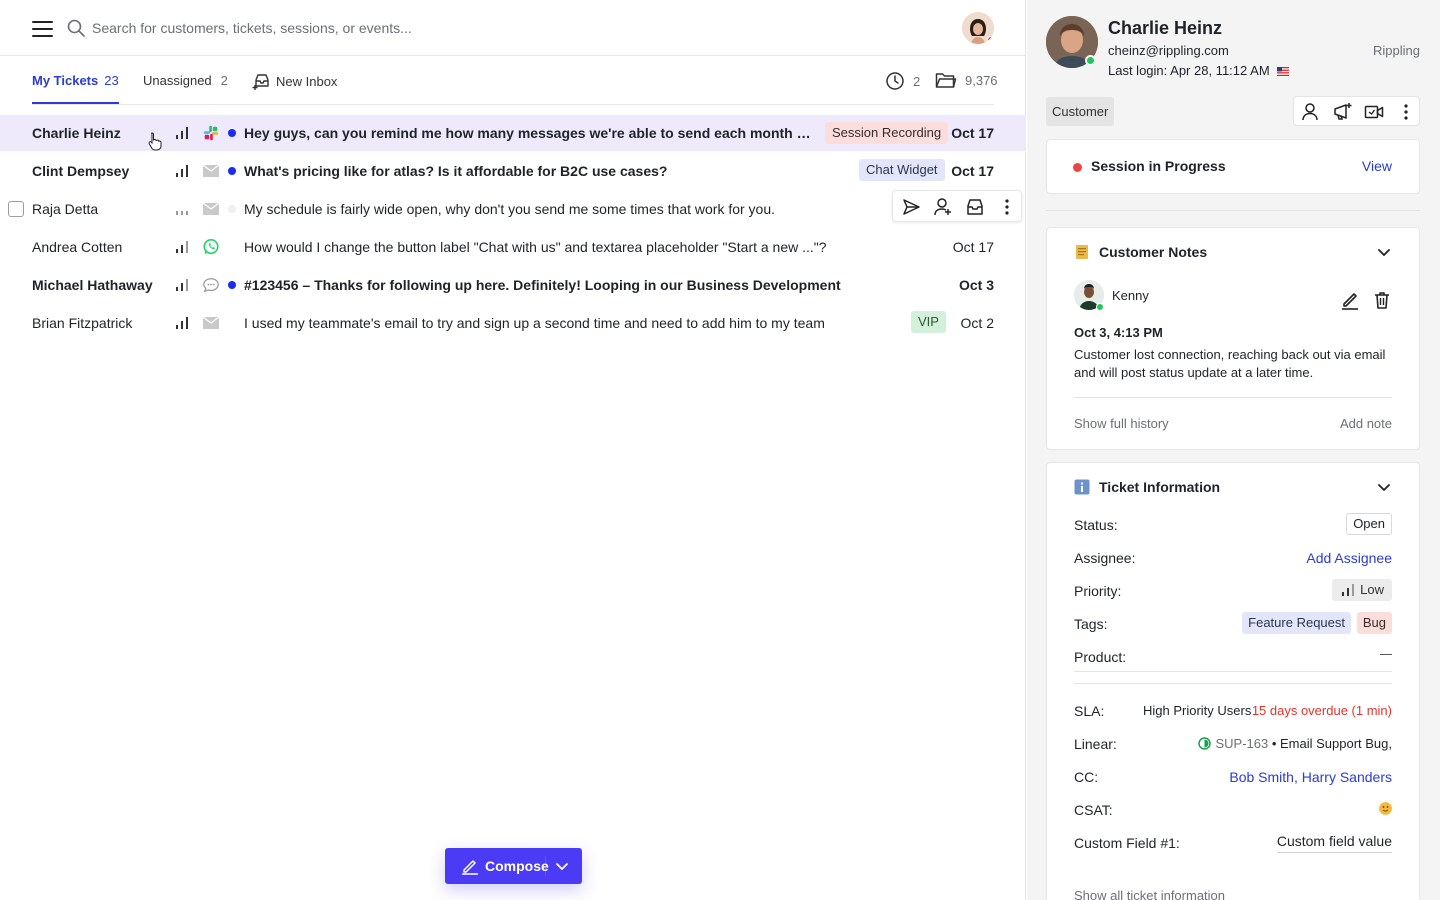  What do you see at coordinates (902, 81) in the screenshot?
I see `snoozed-count: 2` at bounding box center [902, 81].